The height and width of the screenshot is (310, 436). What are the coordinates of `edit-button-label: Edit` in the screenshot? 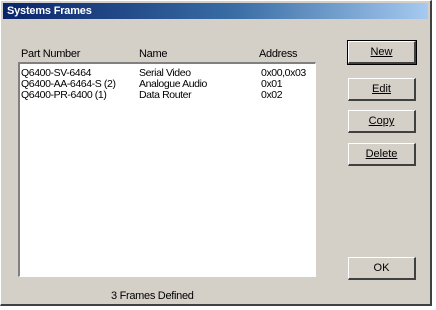 It's located at (381, 89).